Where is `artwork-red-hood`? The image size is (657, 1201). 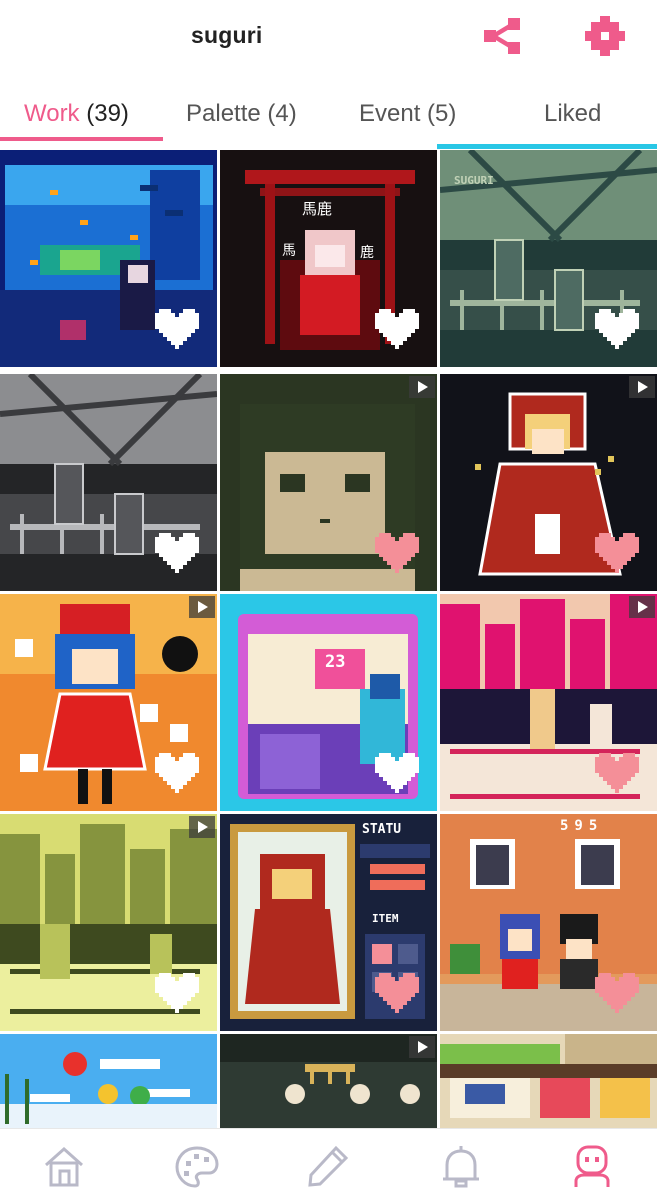
artwork-red-hood is located at coordinates (548, 482).